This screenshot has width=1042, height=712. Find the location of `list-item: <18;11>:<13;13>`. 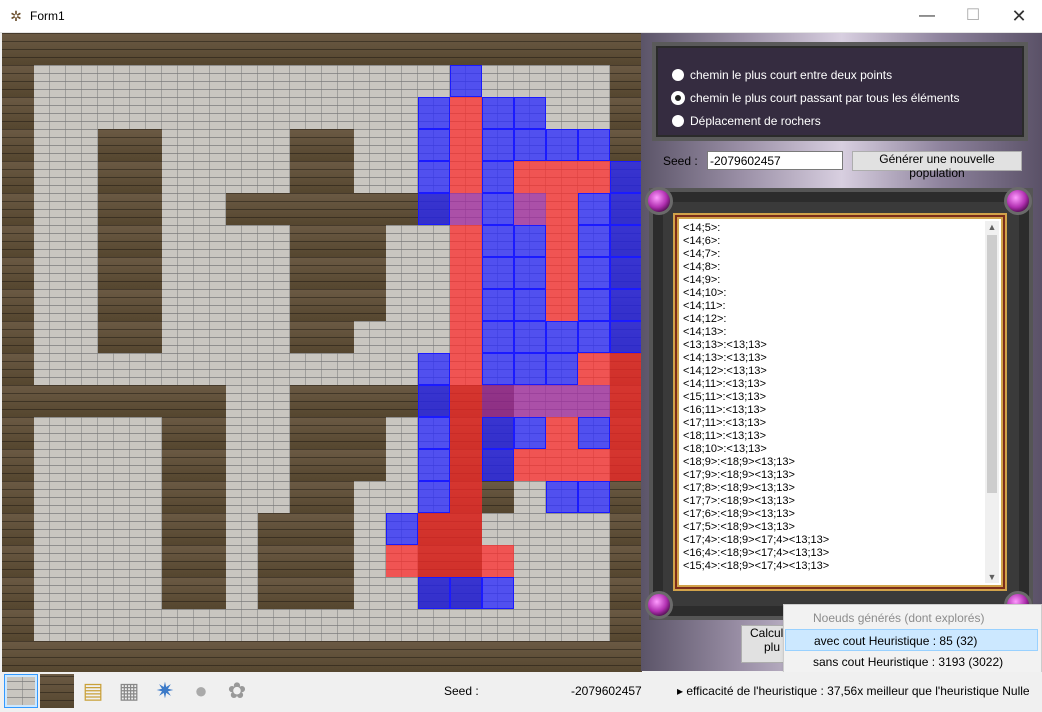

list-item: <18;11>:<13;13> is located at coordinates (835, 436).